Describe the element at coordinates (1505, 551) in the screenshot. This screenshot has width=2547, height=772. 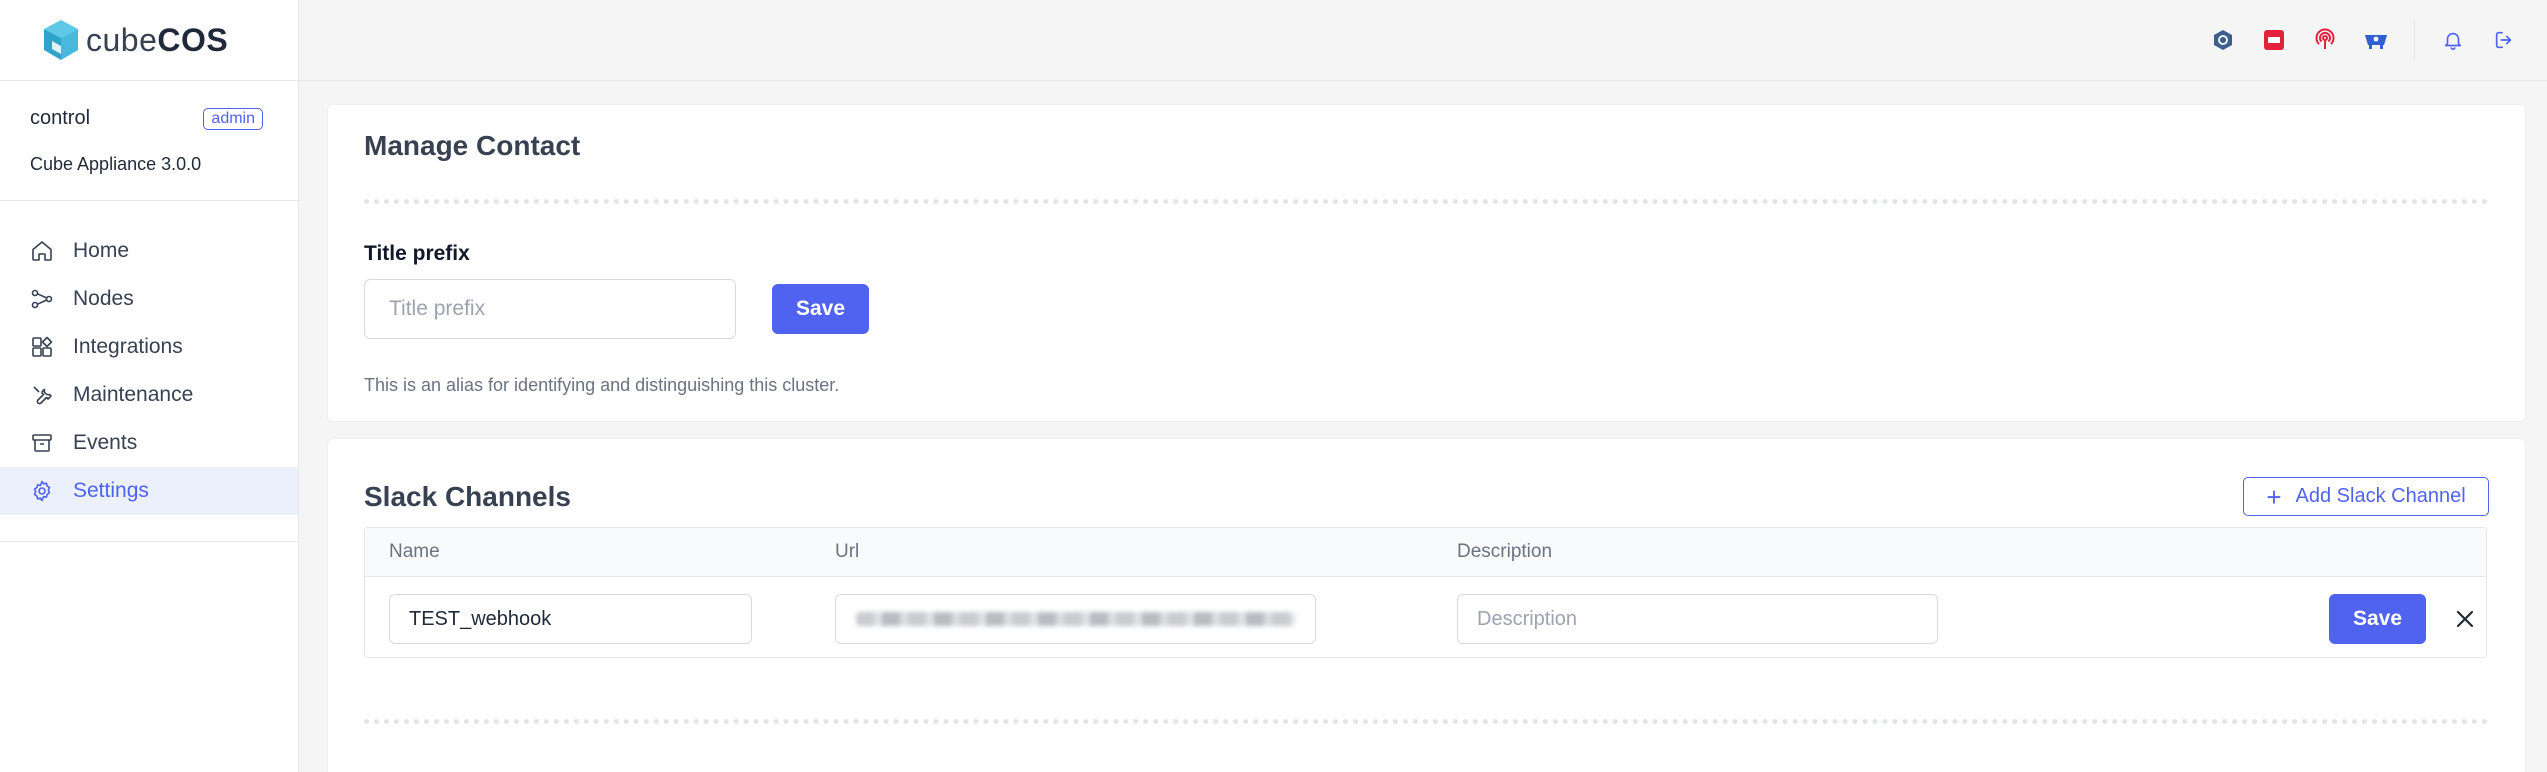
I see `column-header-description: Description` at that location.